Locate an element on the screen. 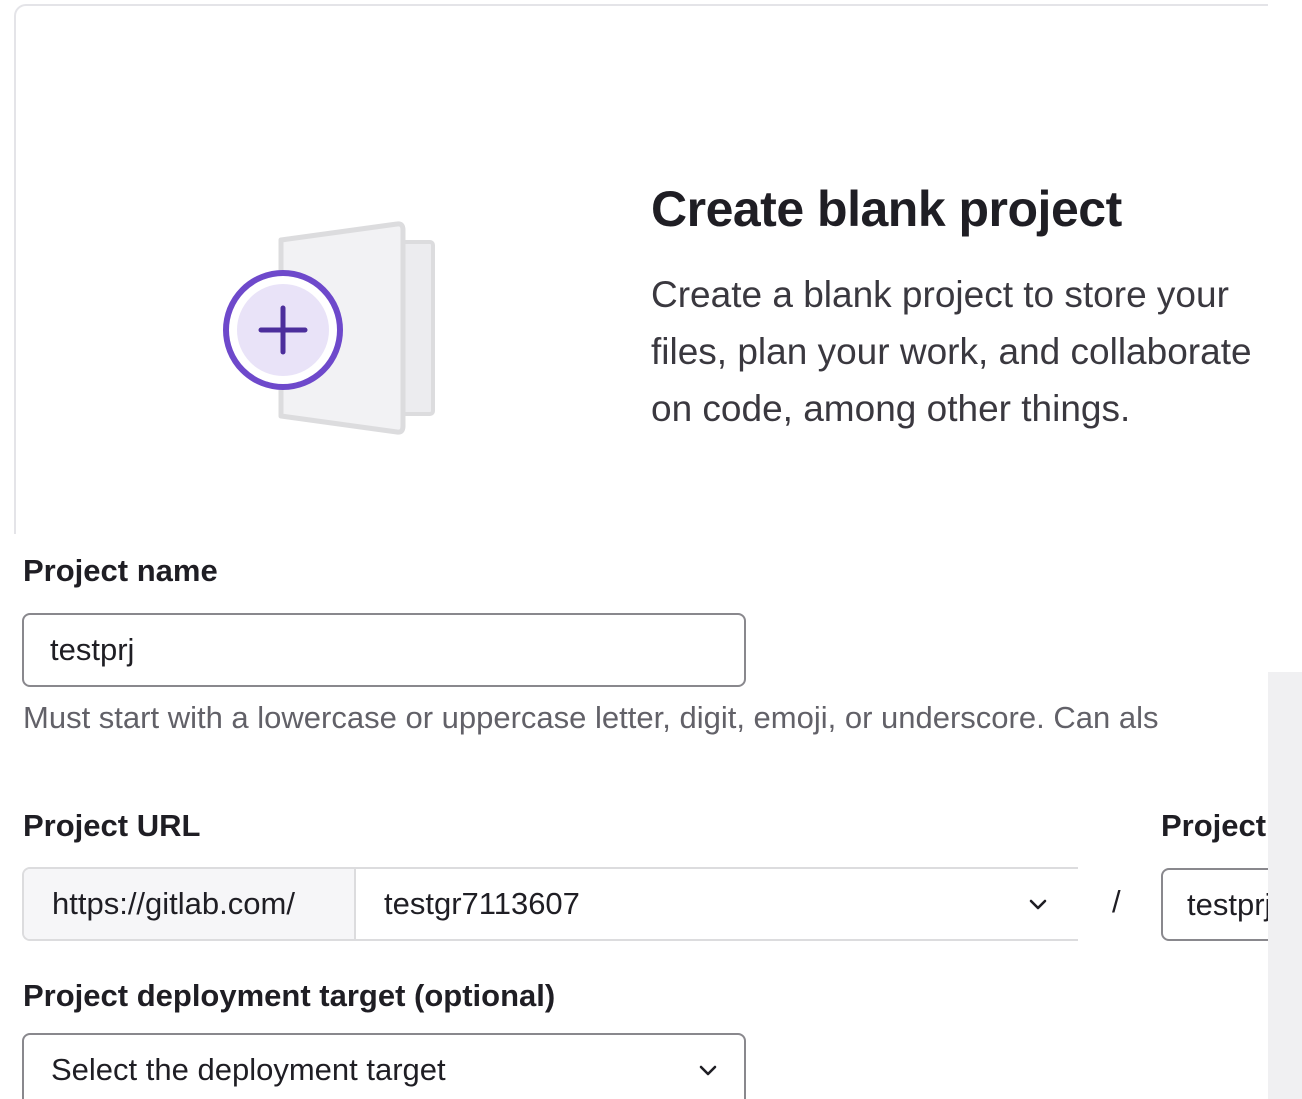 This screenshot has width=1302, height=1099. right-clip is located at coordinates (1285, 336).